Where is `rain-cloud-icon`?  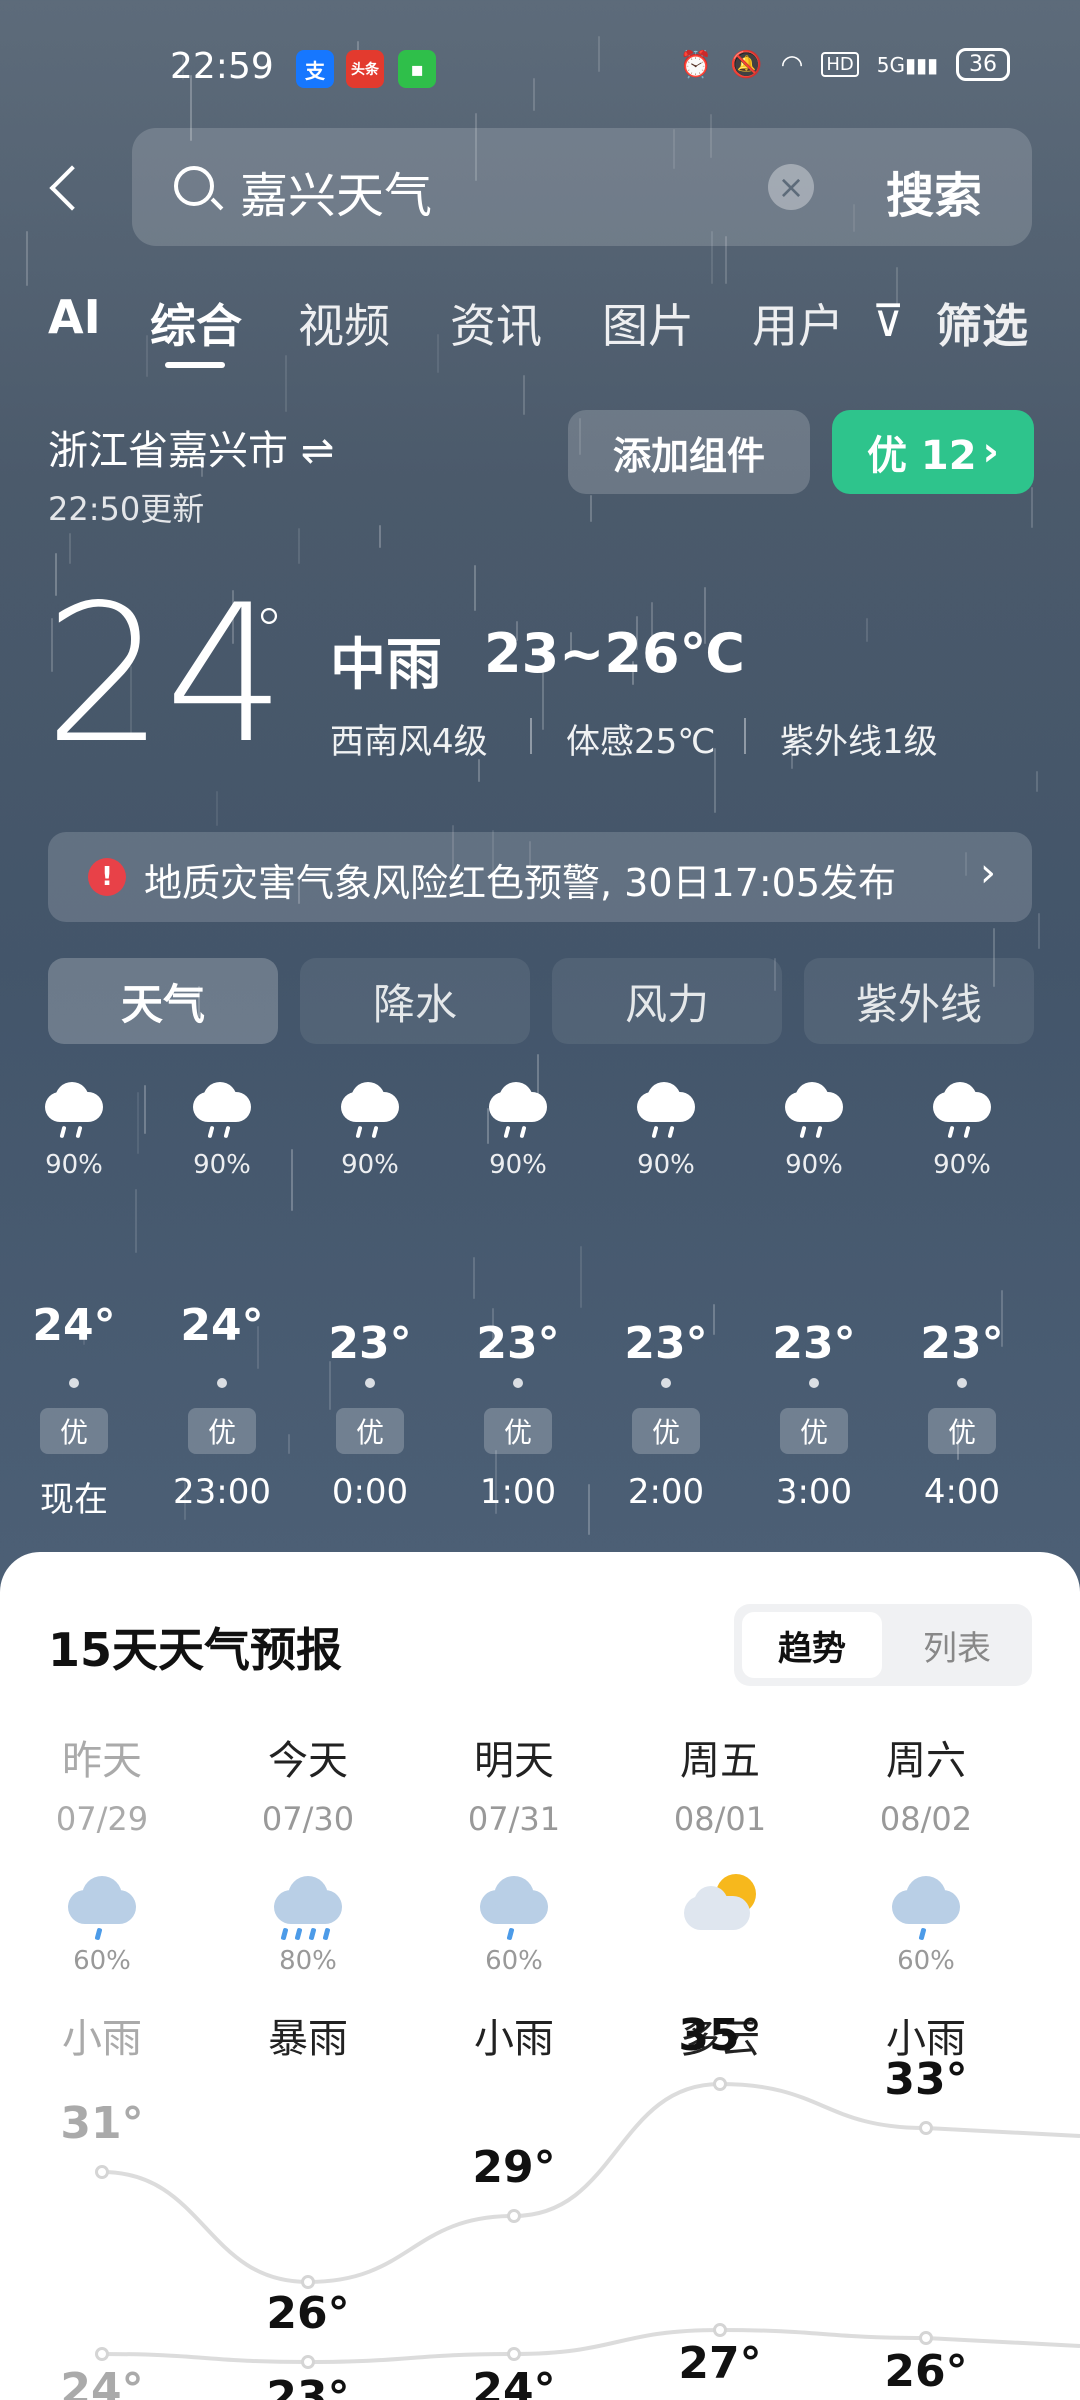
rain-cloud-icon is located at coordinates (666, 1109).